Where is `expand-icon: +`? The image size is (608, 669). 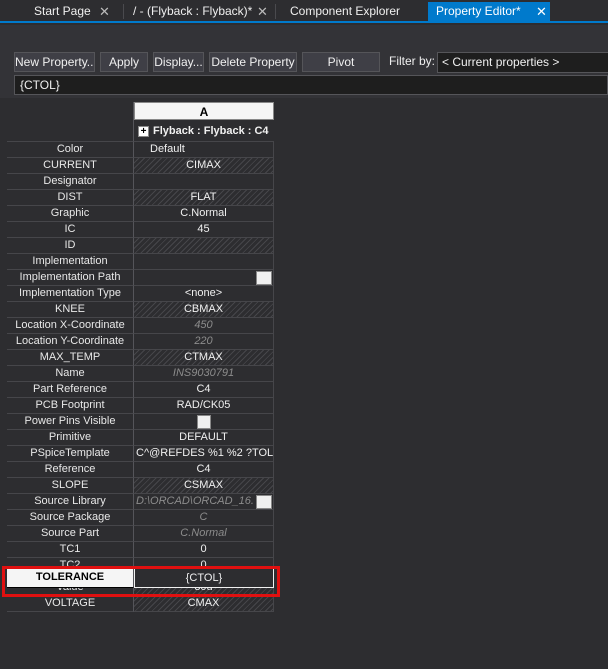
expand-icon: + is located at coordinates (143, 131).